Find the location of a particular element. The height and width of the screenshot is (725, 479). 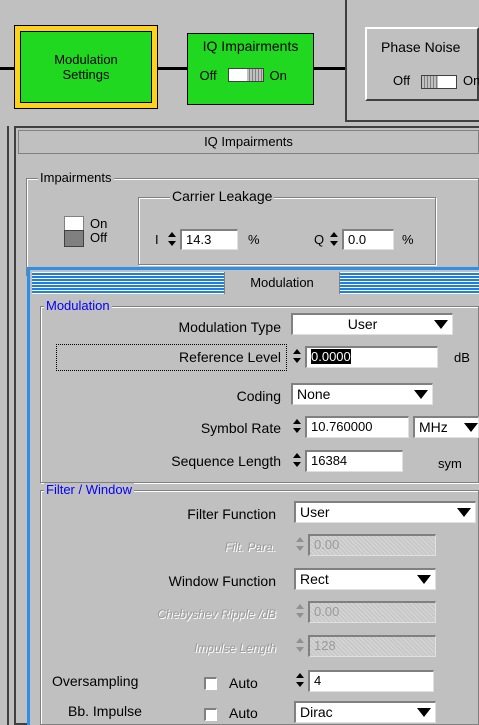

oversampling-label: Oversampling is located at coordinates (95, 681).